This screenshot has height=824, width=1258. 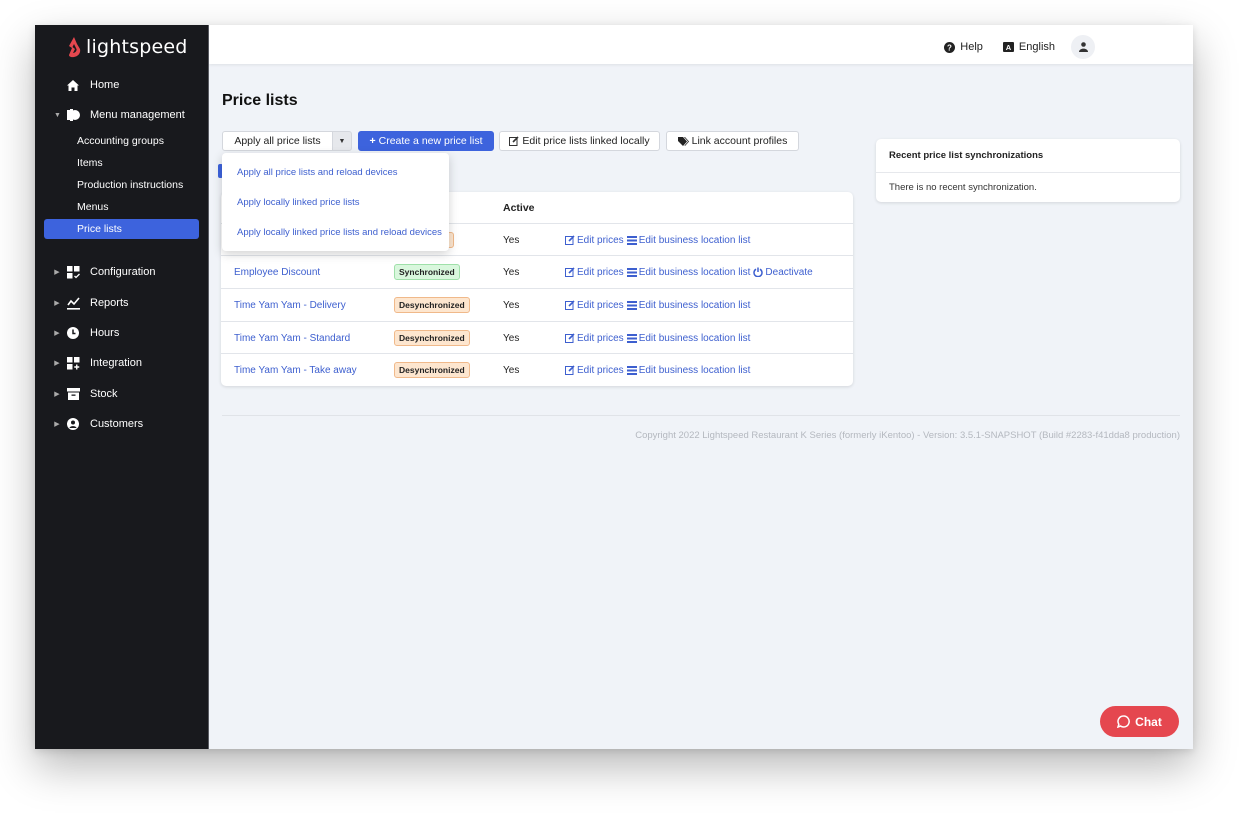 I want to click on sidebar-subitem-production-instructions: Production instructions, so click(x=121, y=185).